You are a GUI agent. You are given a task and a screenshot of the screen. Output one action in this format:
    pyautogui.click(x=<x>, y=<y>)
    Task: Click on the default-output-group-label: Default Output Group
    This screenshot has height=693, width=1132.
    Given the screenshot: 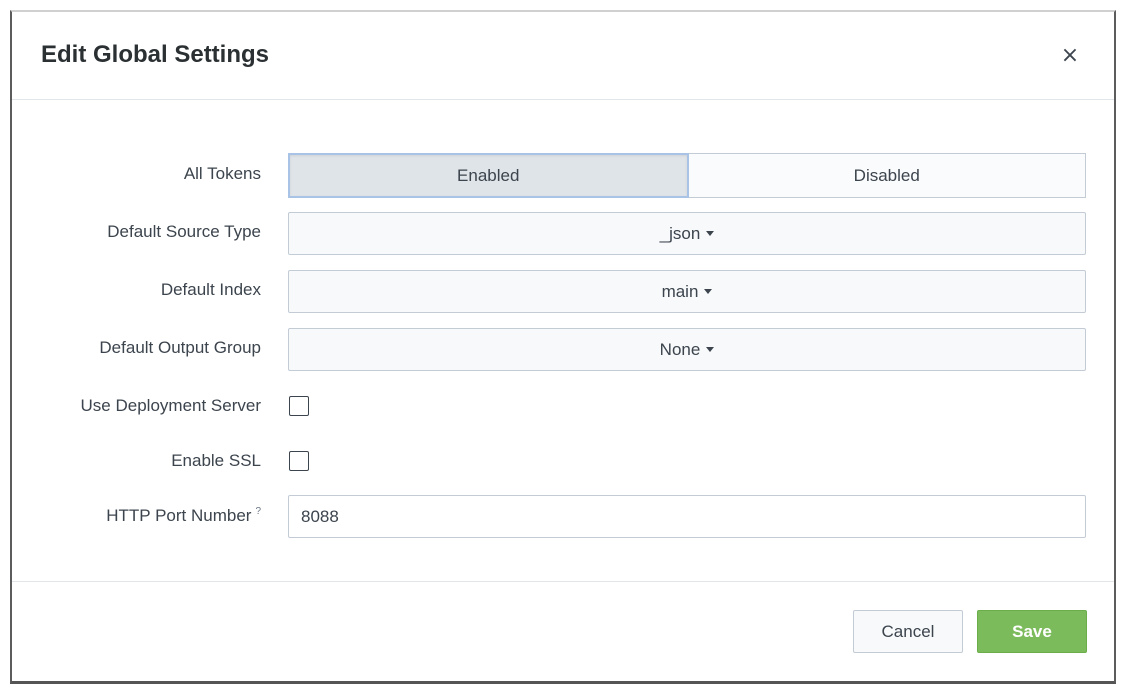 What is the action you would take?
    pyautogui.click(x=180, y=347)
    